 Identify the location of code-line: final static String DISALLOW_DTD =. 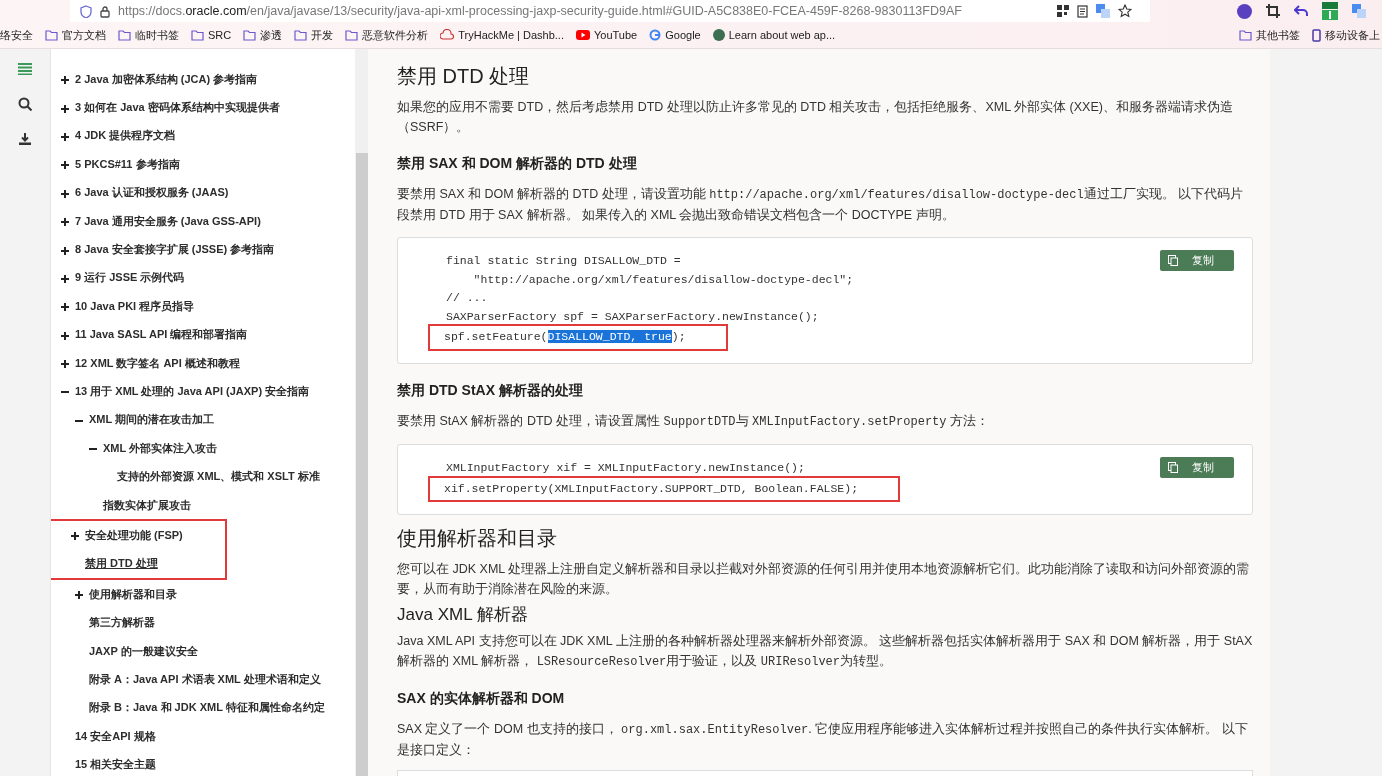
(563, 261).